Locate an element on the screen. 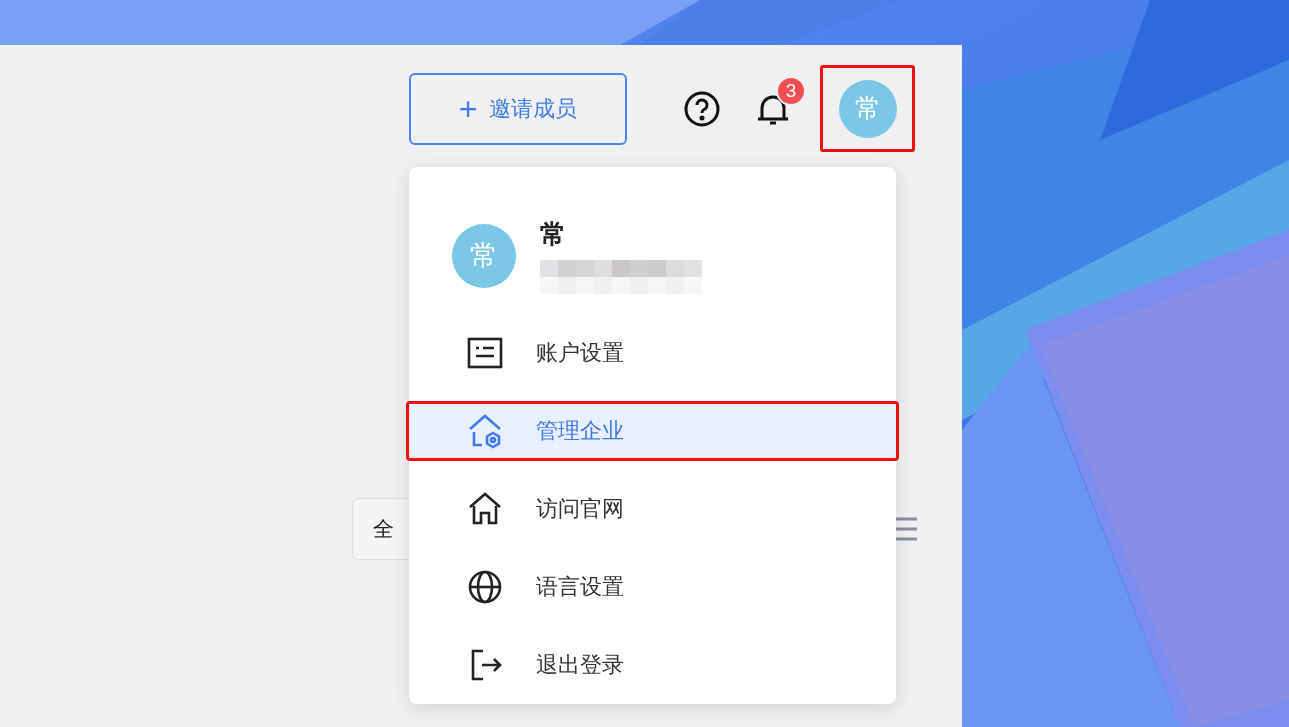  menu-item: 管理企业 is located at coordinates (652, 431).